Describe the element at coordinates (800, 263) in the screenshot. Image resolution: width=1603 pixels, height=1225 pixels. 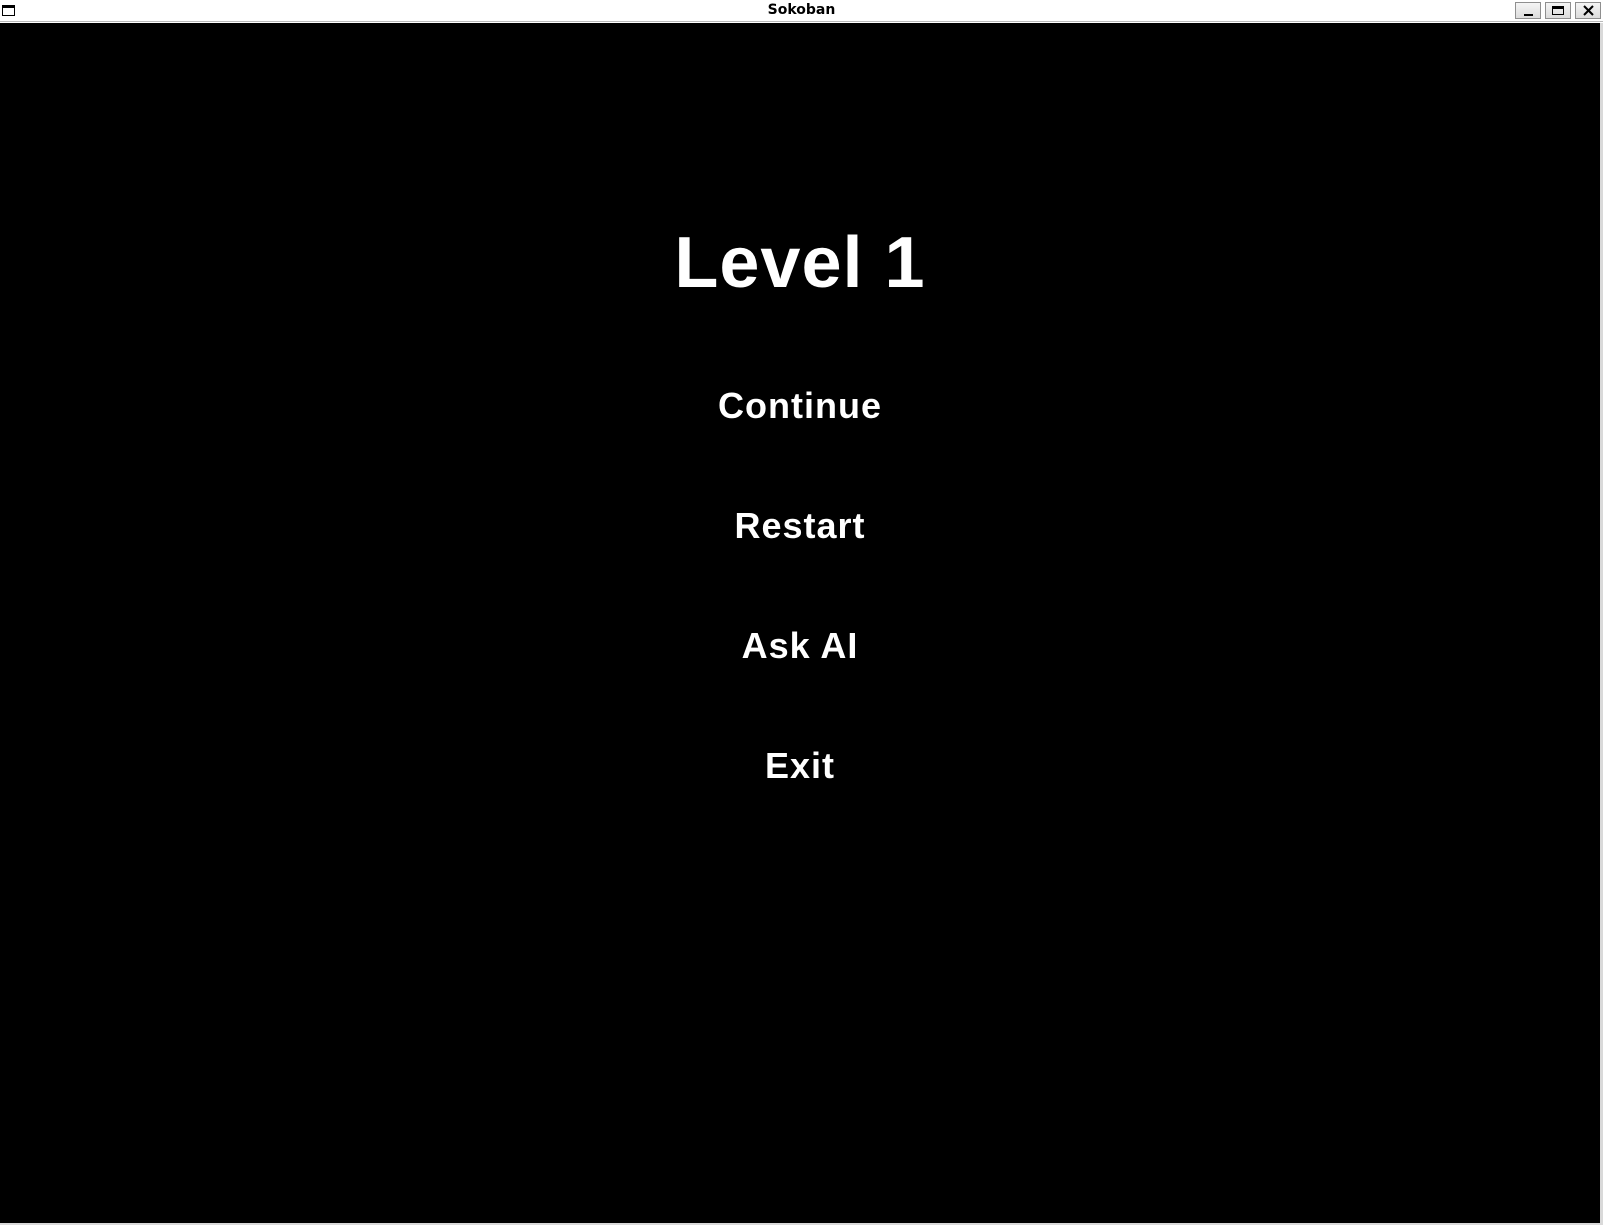
I see `level-heading: Level 1` at that location.